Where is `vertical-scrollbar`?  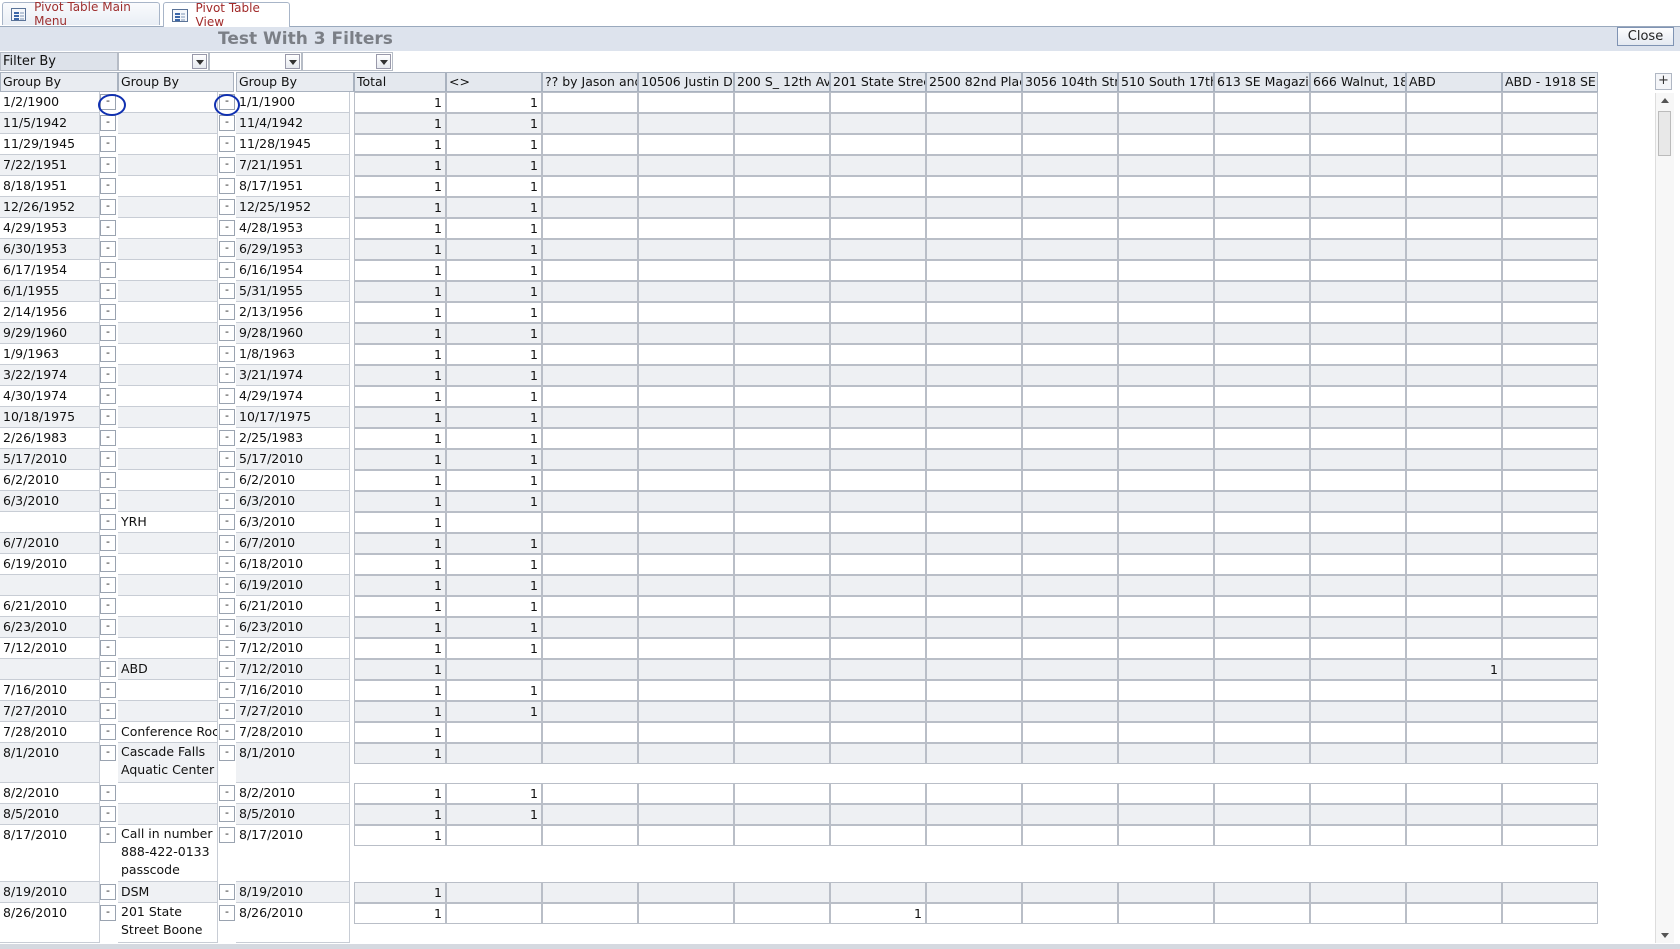 vertical-scrollbar is located at coordinates (1664, 518).